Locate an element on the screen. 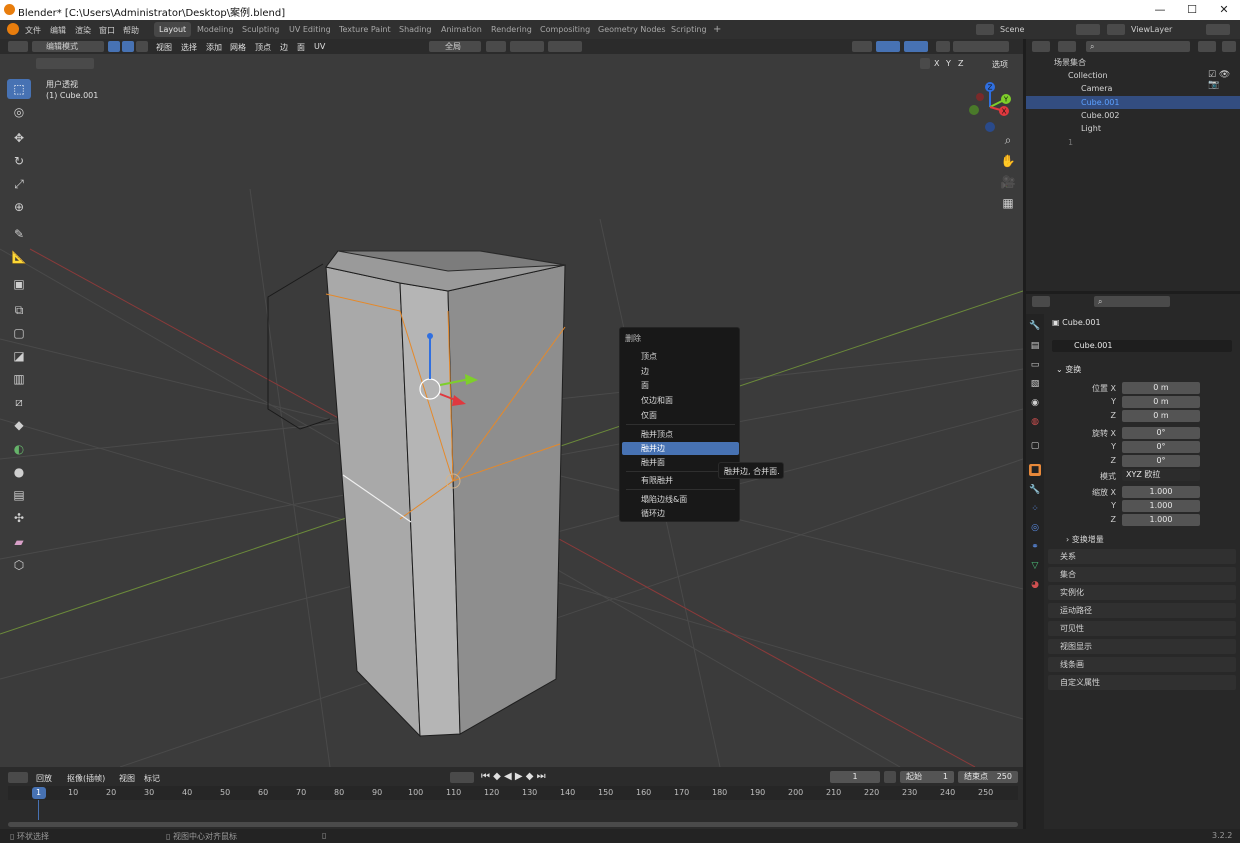 Image resolution: width=1240 pixels, height=843 pixels. rotation-z-field: 0° is located at coordinates (1161, 461).